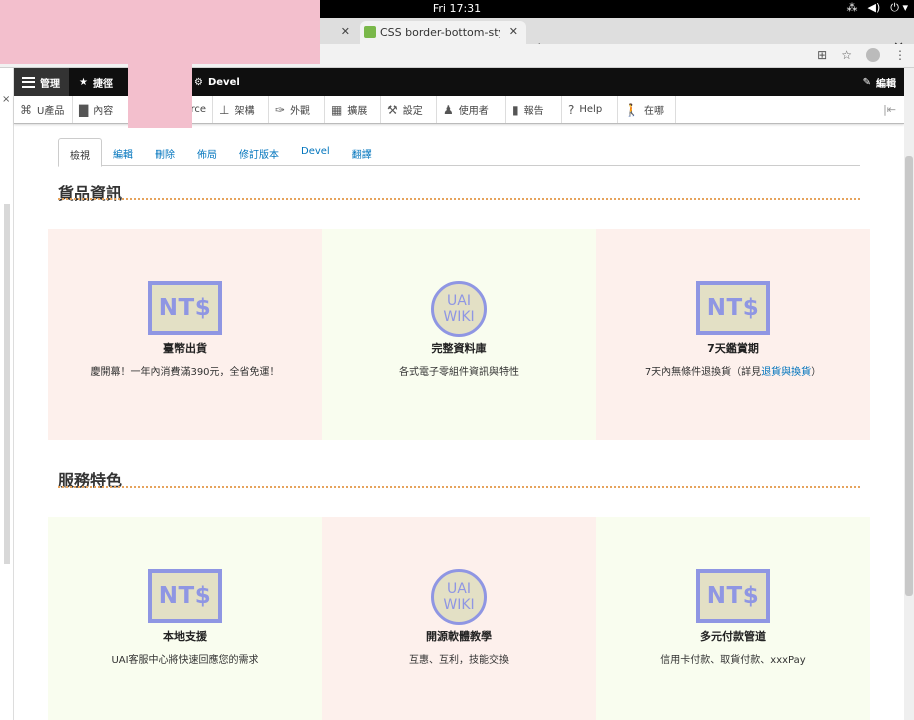  I want to click on bar-chart-icon: ▮, so click(515, 109).